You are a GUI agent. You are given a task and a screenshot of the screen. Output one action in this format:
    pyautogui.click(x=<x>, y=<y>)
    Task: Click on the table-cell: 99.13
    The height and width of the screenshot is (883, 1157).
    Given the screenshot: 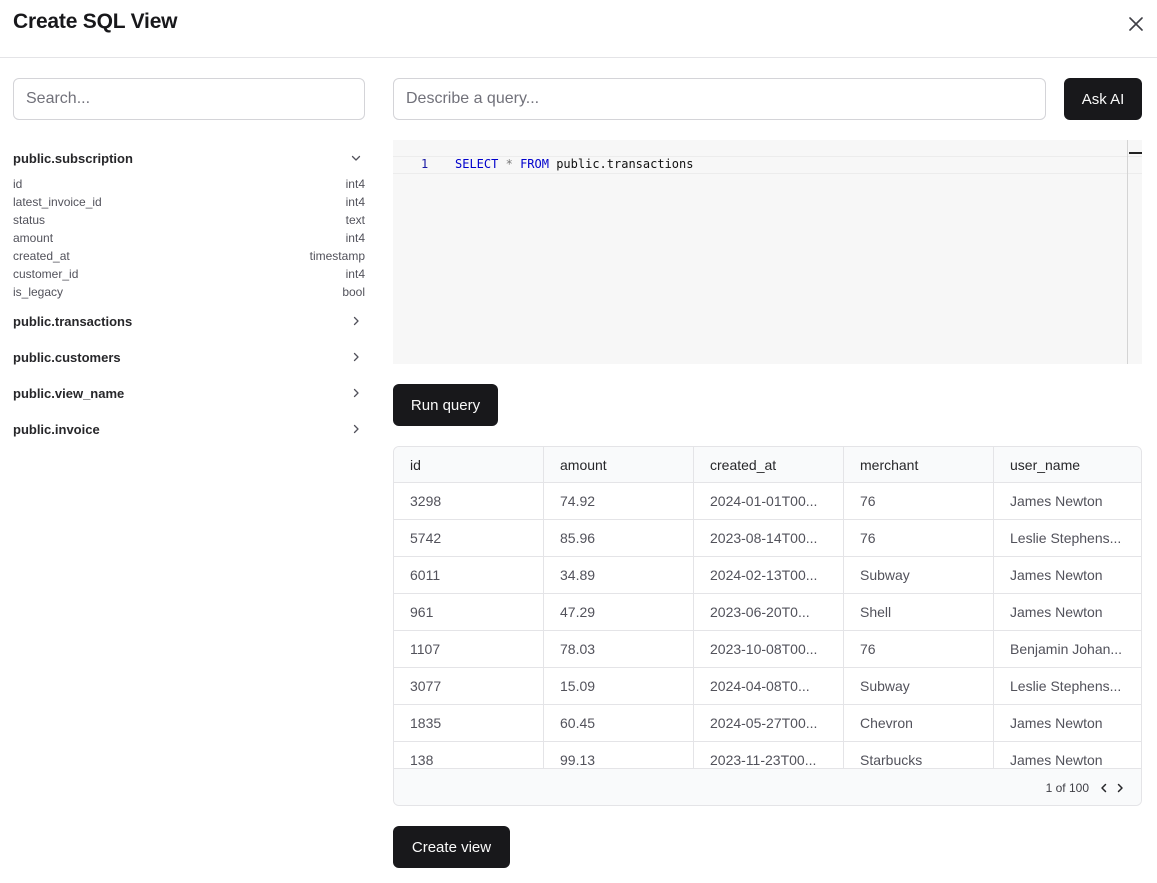 What is the action you would take?
    pyautogui.click(x=619, y=755)
    